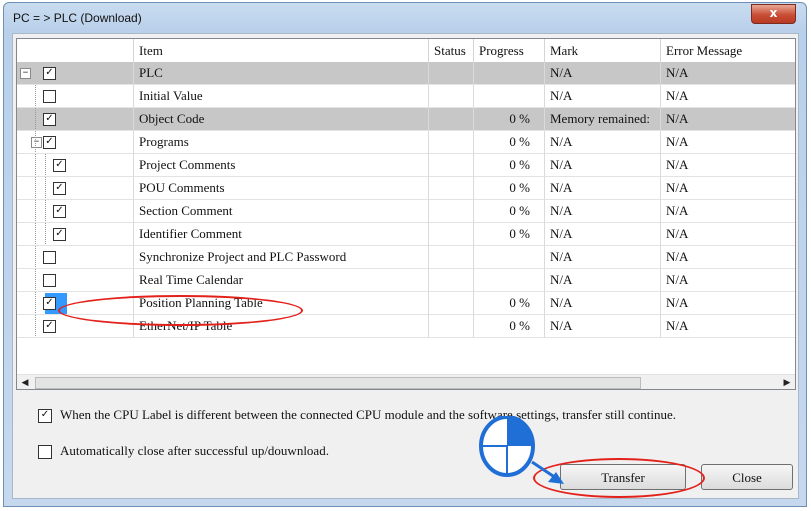 The height and width of the screenshot is (511, 811). What do you see at coordinates (281, 280) in the screenshot?
I see `item-cell: Real Time Calendar` at bounding box center [281, 280].